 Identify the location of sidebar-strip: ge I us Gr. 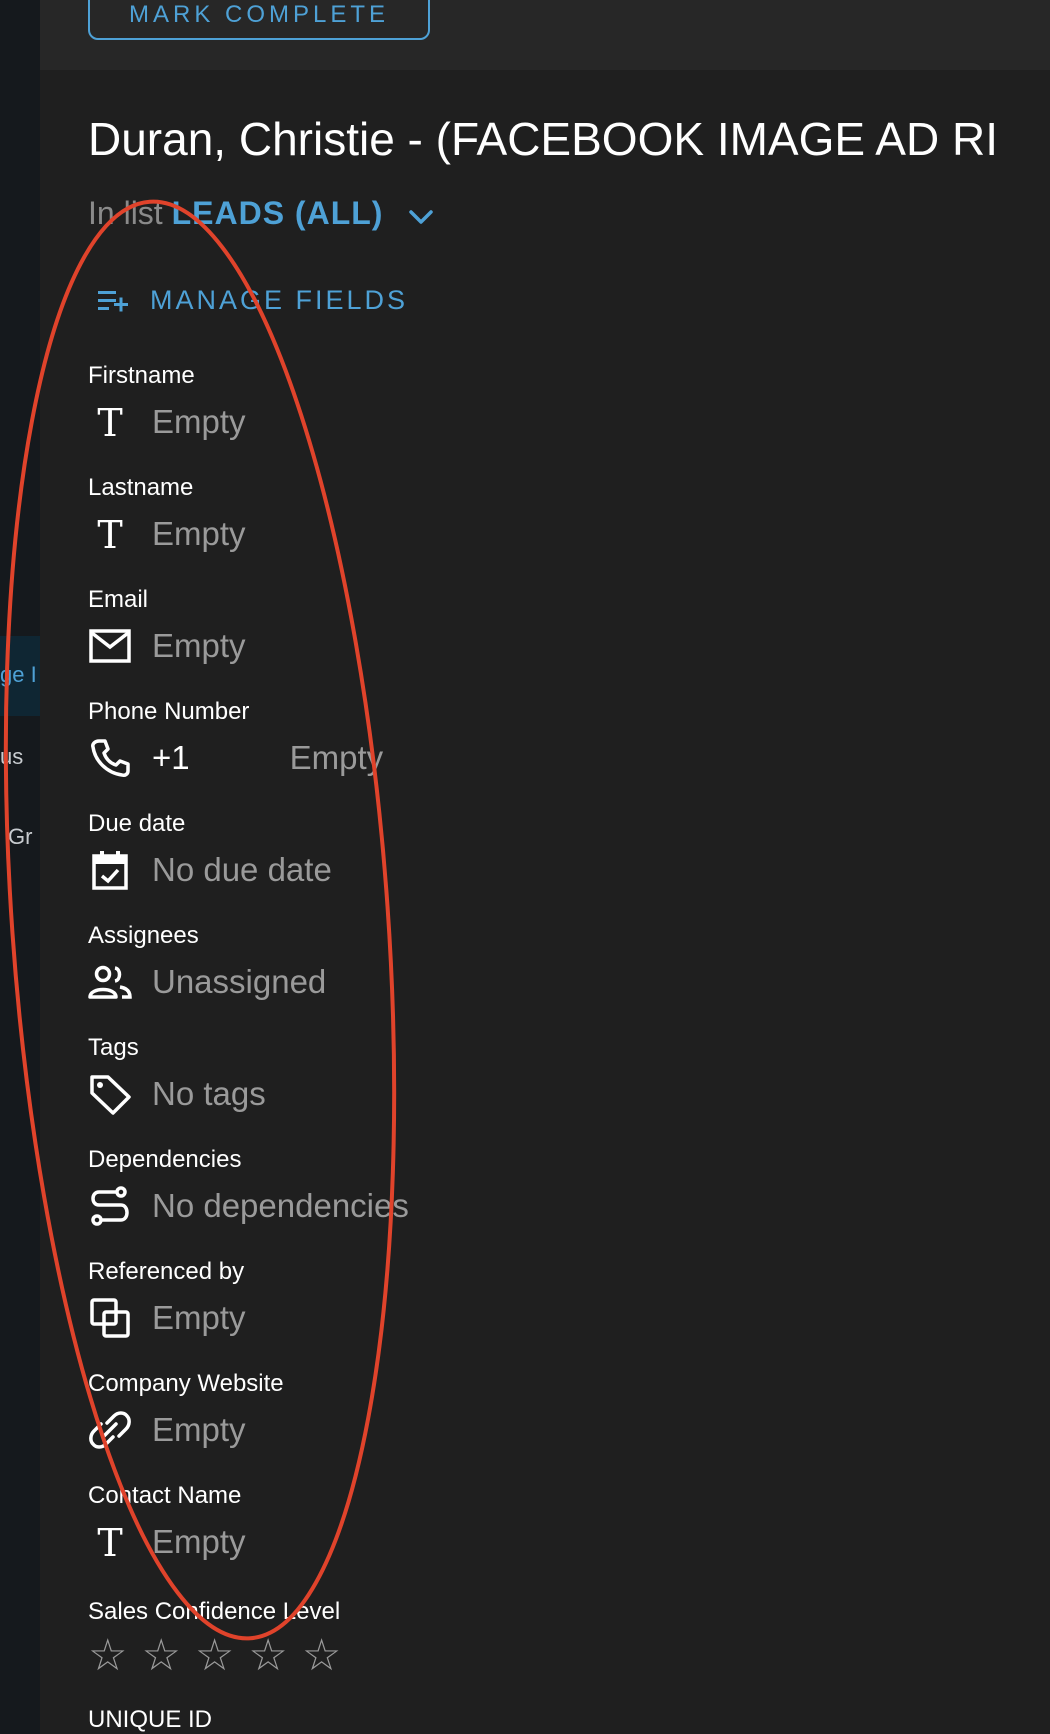
(20, 867).